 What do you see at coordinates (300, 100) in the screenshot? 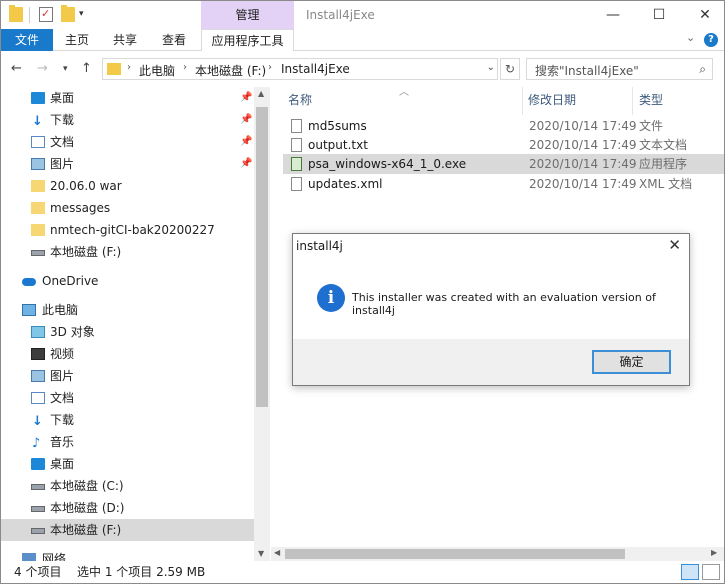
I see `column-header-name: 名称` at bounding box center [300, 100].